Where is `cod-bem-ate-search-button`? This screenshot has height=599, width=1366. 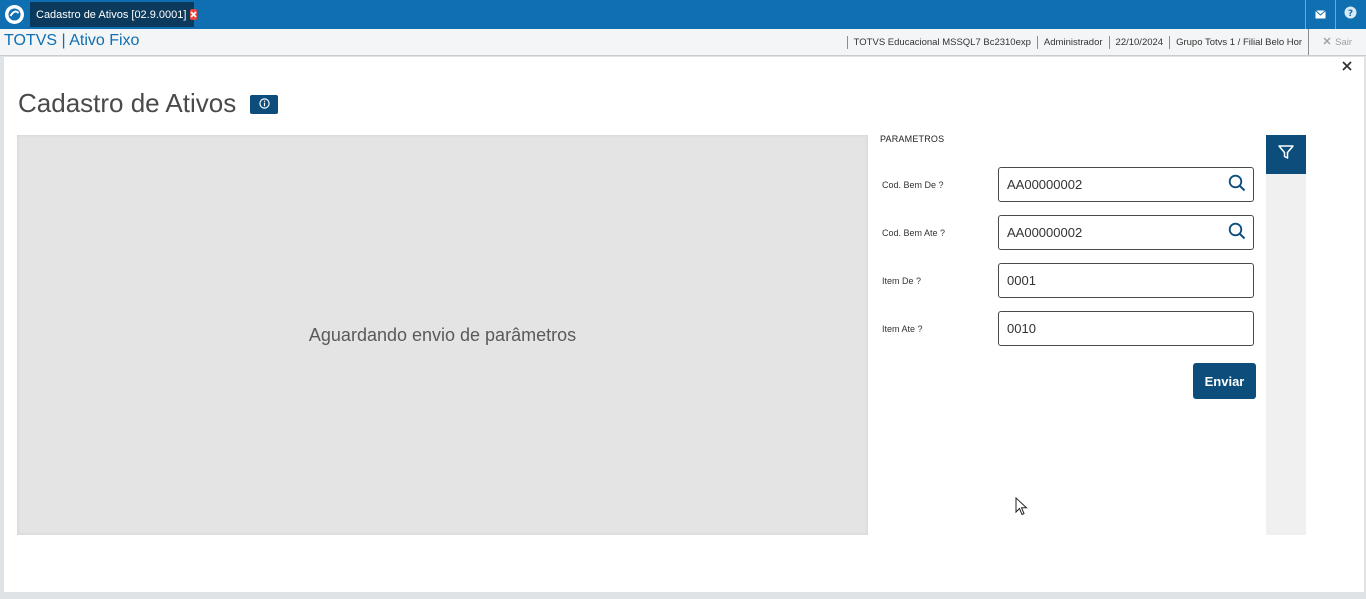 cod-bem-ate-search-button is located at coordinates (1237, 233).